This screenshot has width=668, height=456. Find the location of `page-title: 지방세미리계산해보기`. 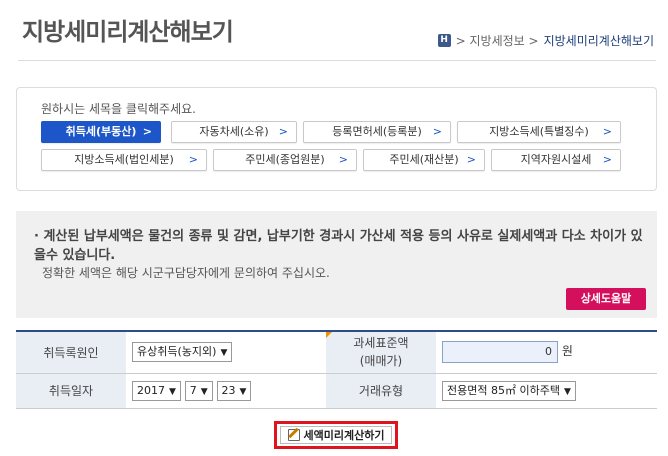

page-title: 지방세미리계산해보기 is located at coordinates (128, 32).